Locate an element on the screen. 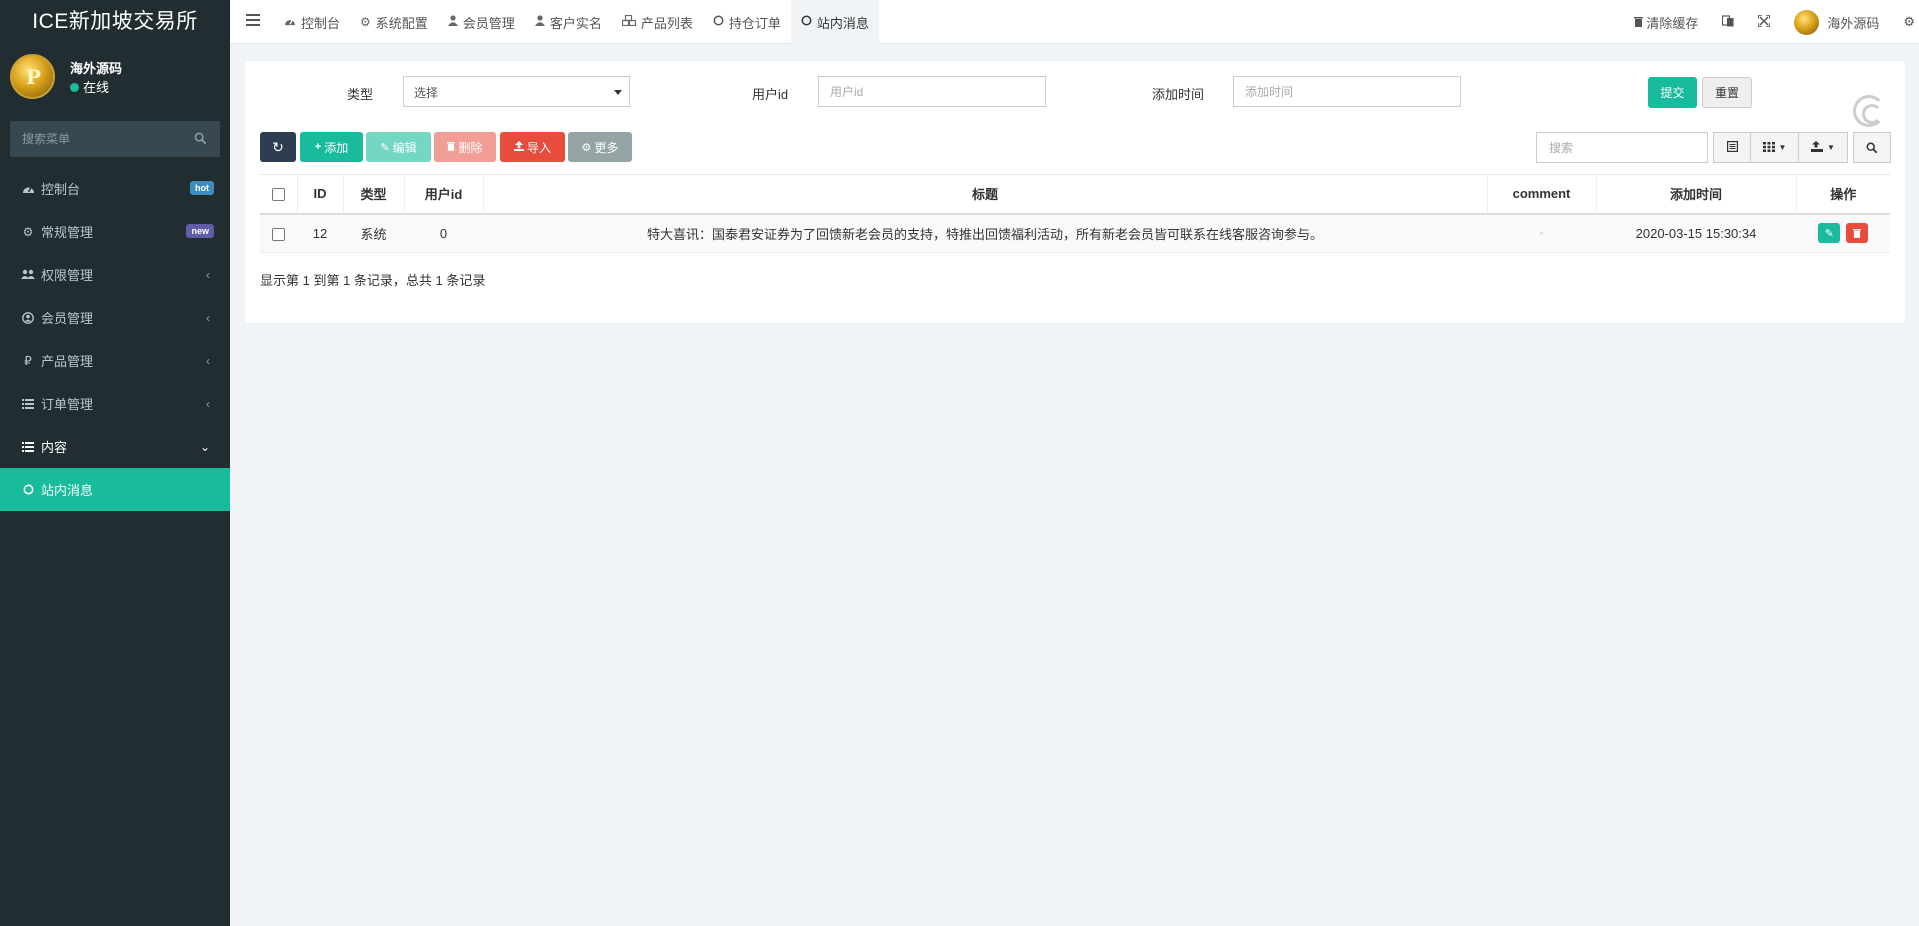 The image size is (1919, 926). column-header-userid: 用户id is located at coordinates (444, 194).